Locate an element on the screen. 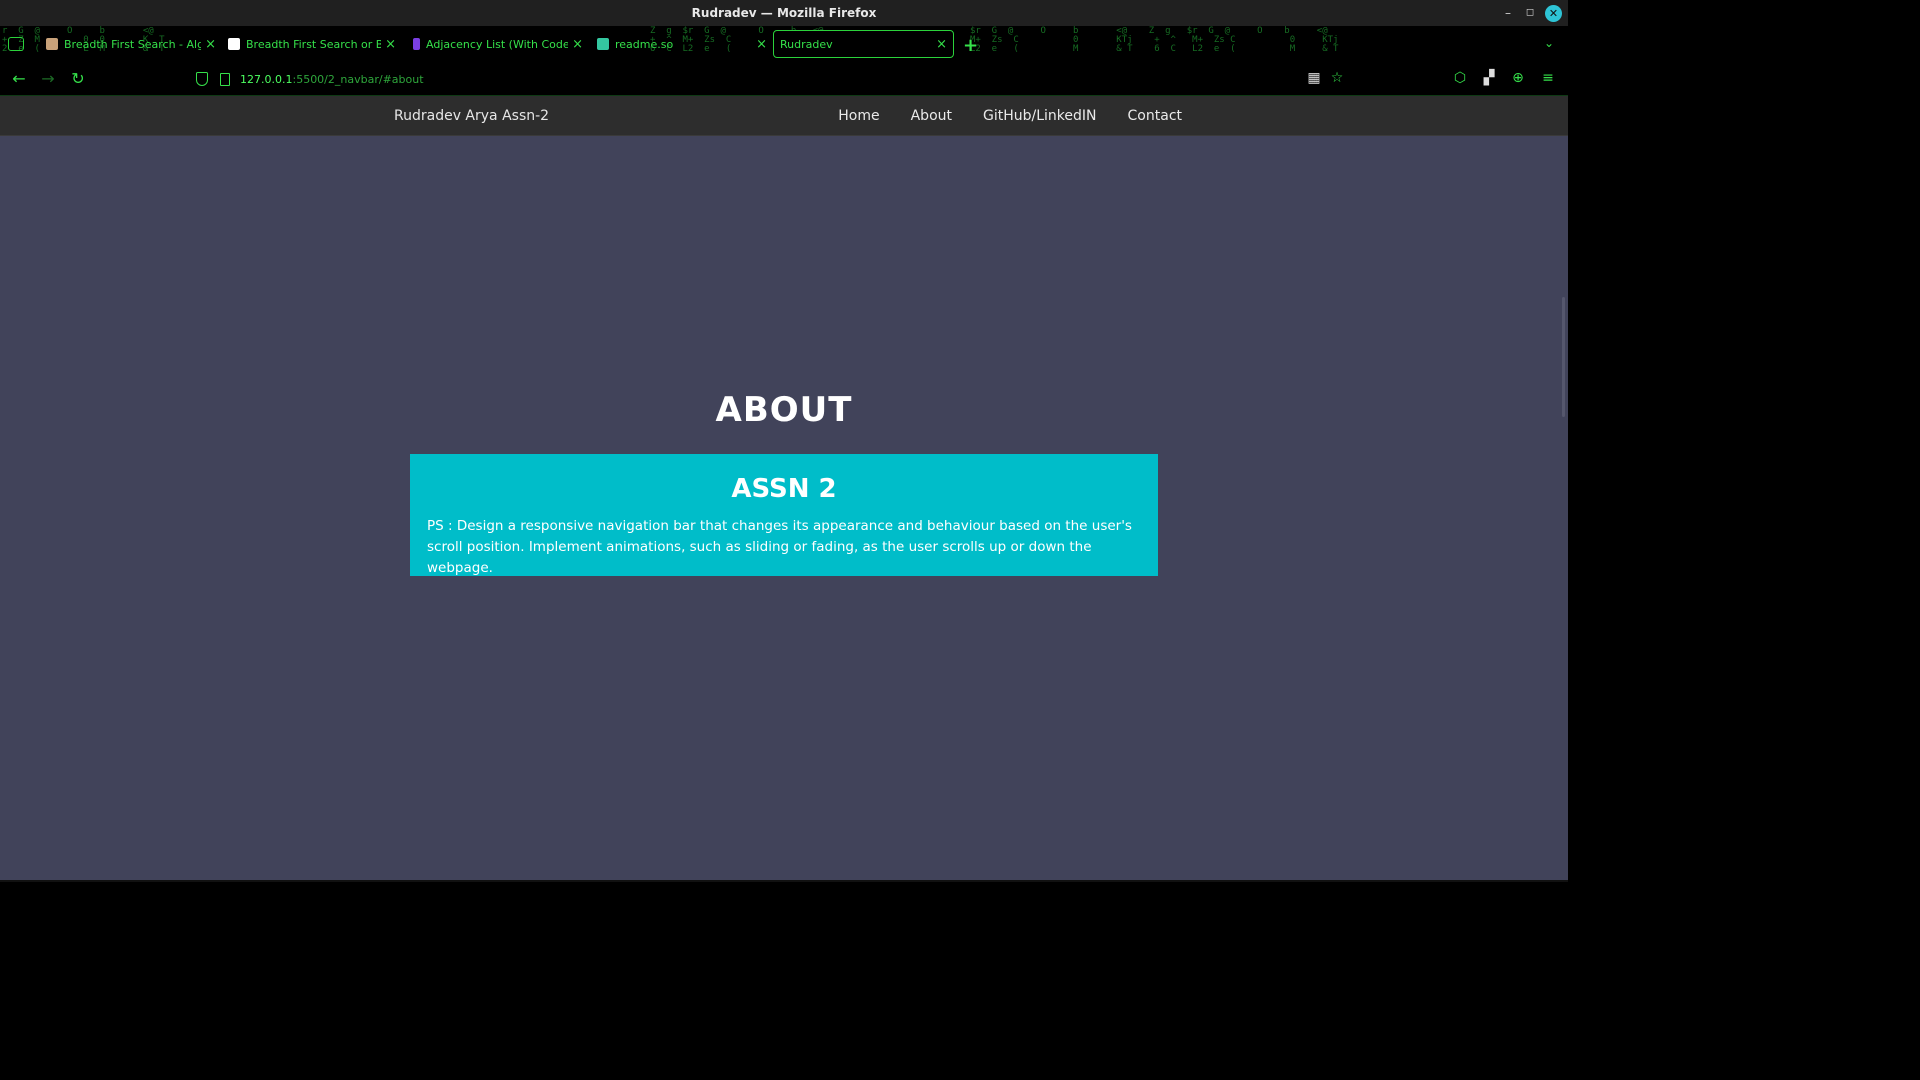 The width and height of the screenshot is (1920, 1080). hamburger-menu-icon: ≡ is located at coordinates (1548, 78).